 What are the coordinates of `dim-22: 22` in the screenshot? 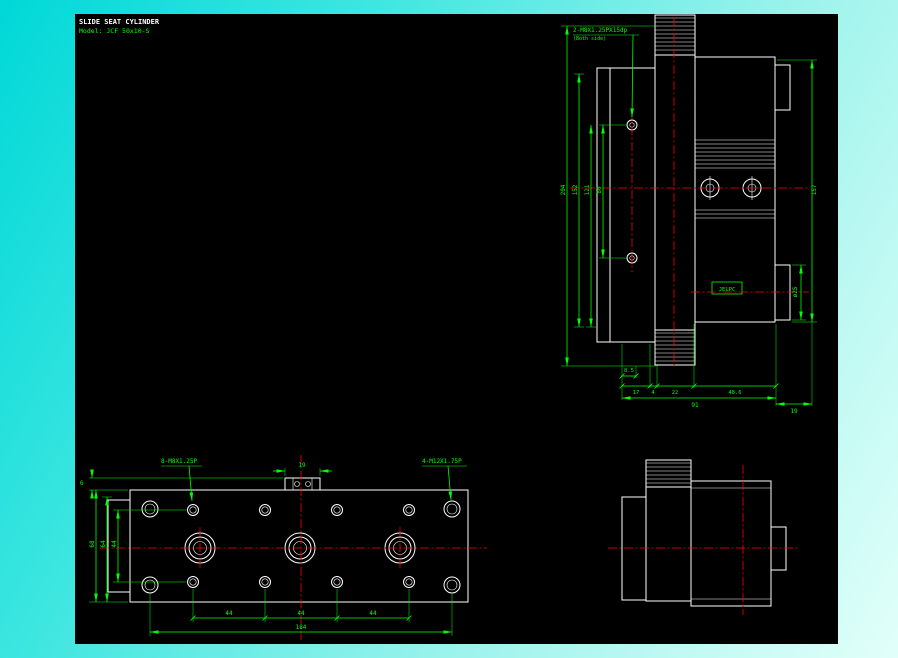 It's located at (675, 393).